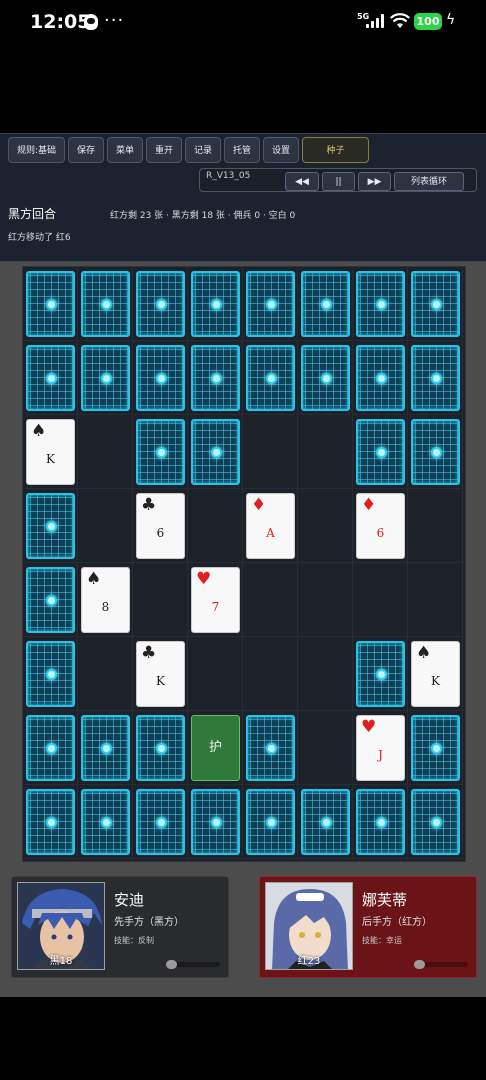 The width and height of the screenshot is (486, 1080). What do you see at coordinates (86, 150) in the screenshot?
I see `save-button: 保存` at bounding box center [86, 150].